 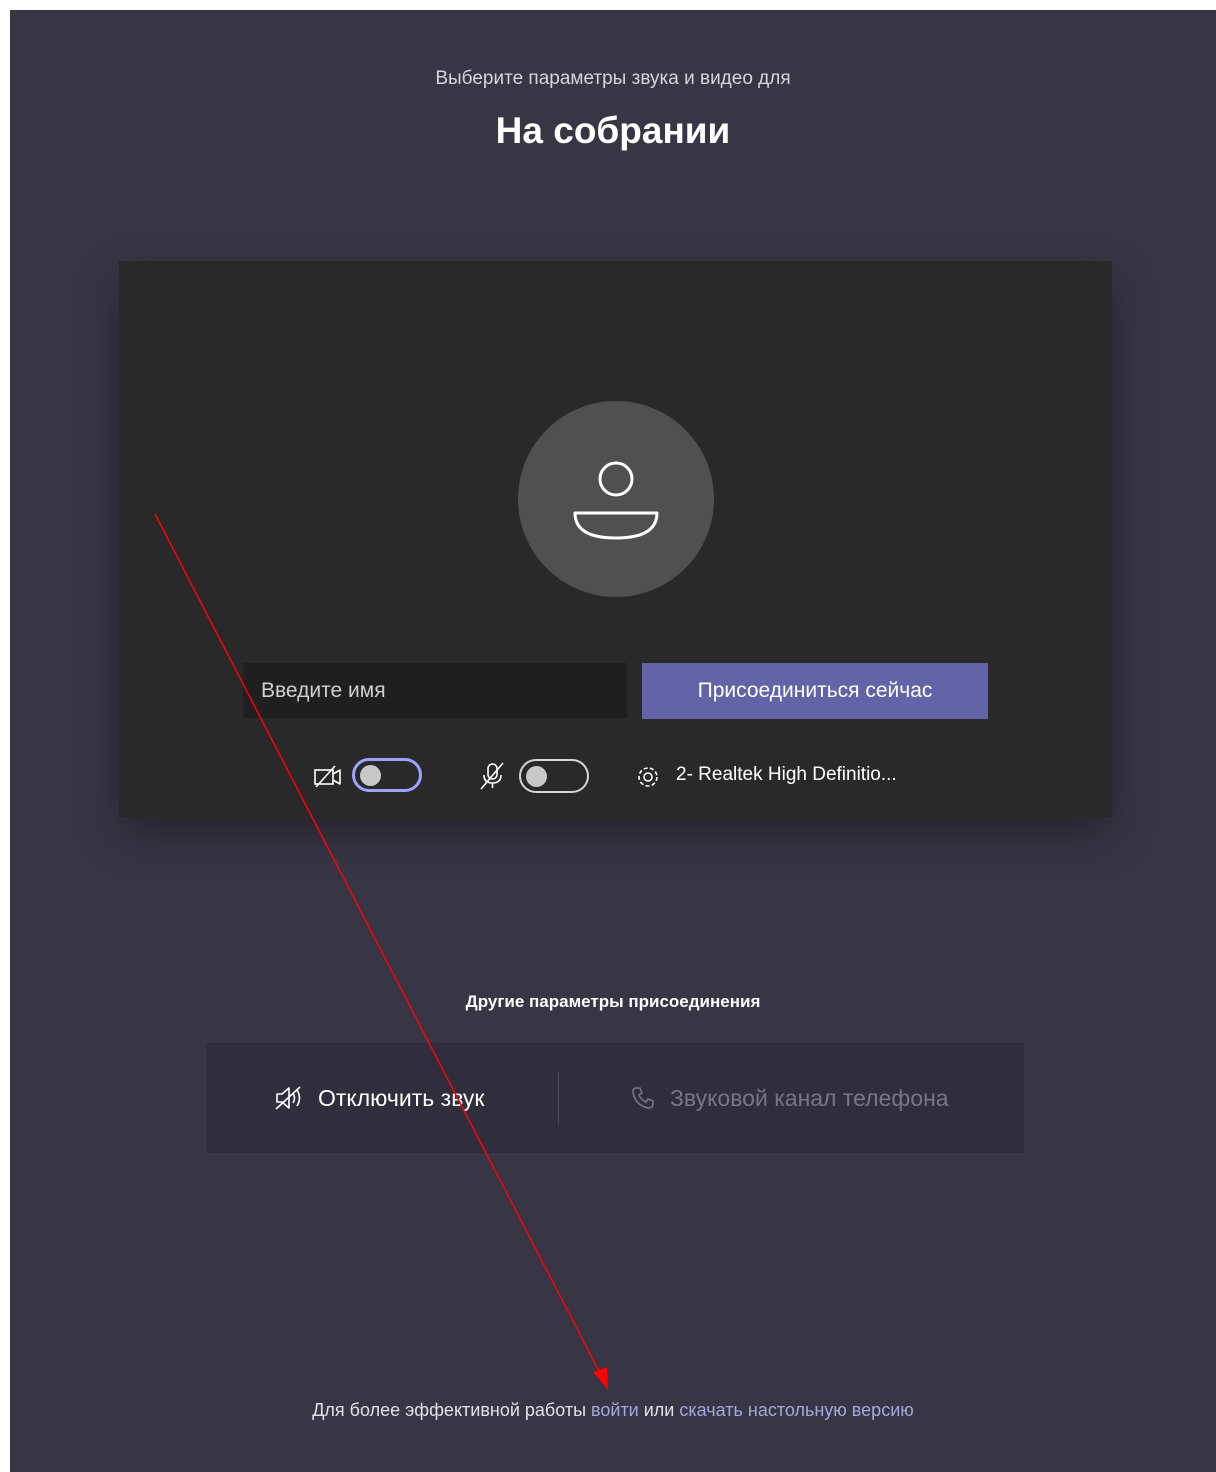 What do you see at coordinates (659, 1410) in the screenshot?
I see `footer-or-text: или` at bounding box center [659, 1410].